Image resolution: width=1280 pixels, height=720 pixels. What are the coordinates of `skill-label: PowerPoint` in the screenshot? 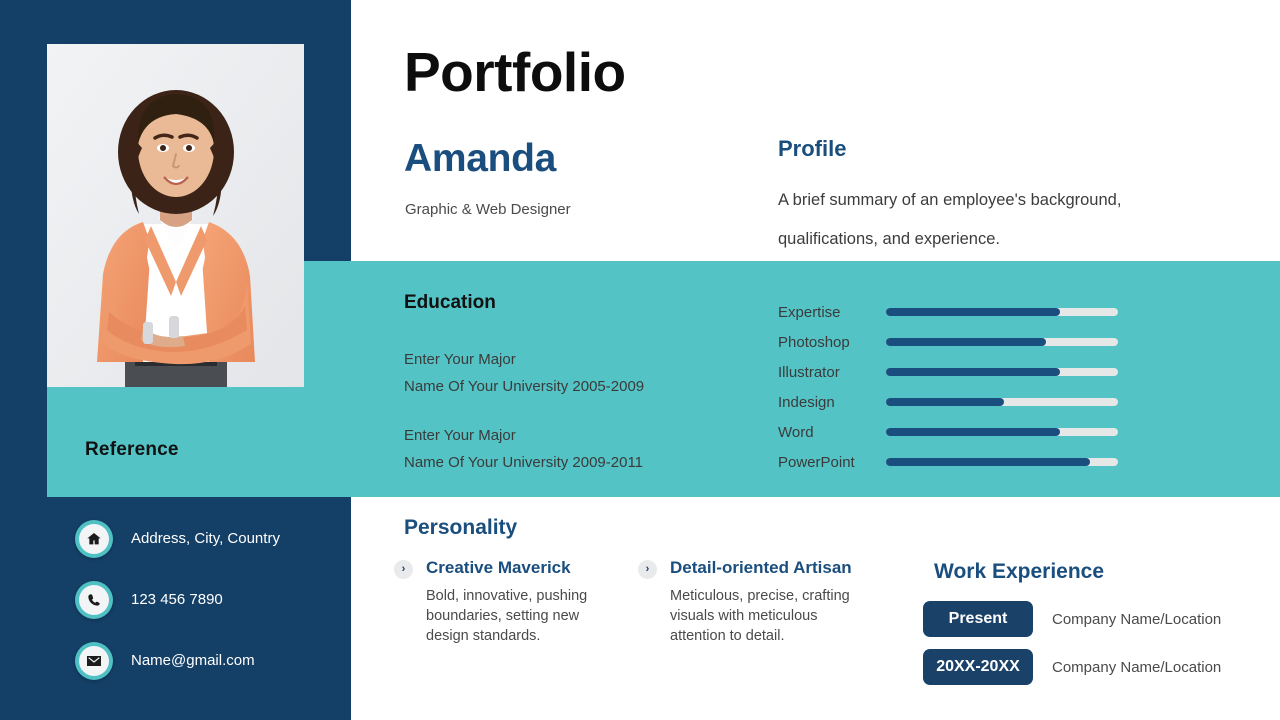 It's located at (816, 462).